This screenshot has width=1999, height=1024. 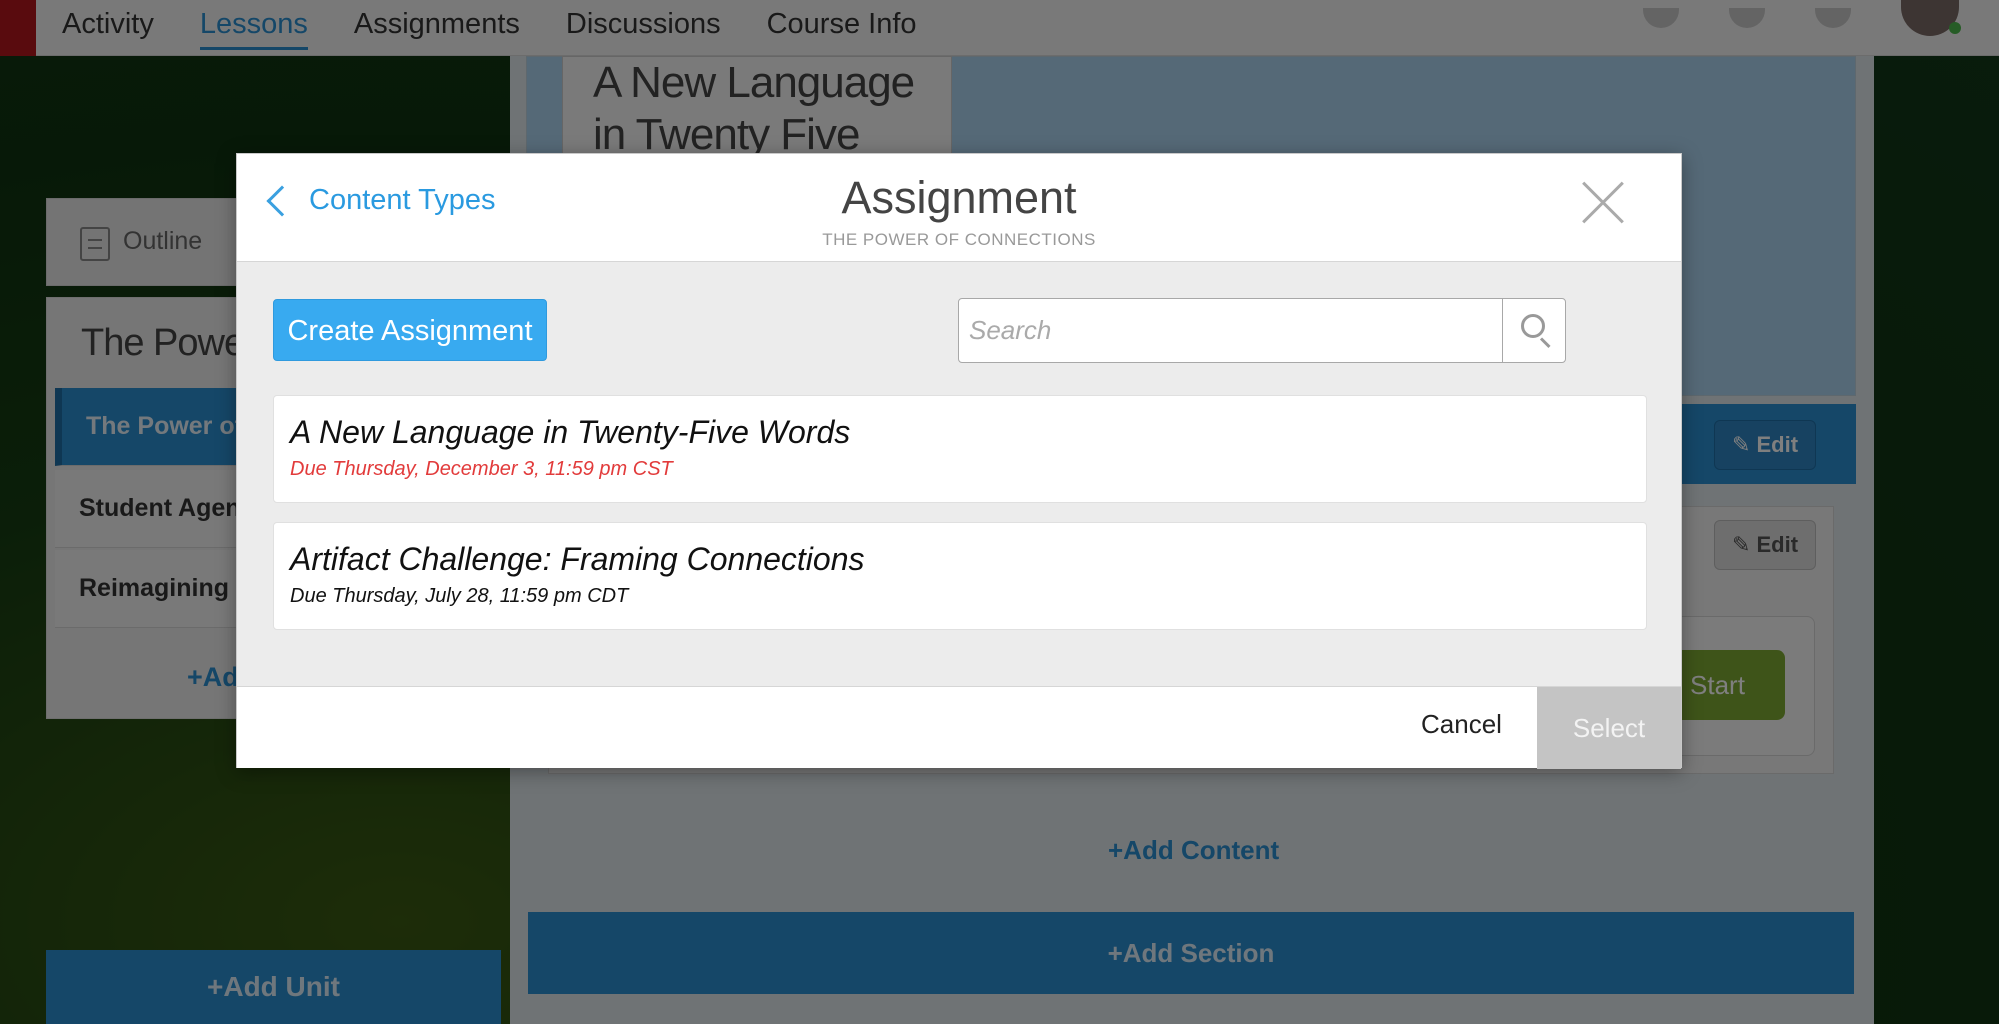 What do you see at coordinates (410, 330) in the screenshot?
I see `create-assignment-button: Create Assignment` at bounding box center [410, 330].